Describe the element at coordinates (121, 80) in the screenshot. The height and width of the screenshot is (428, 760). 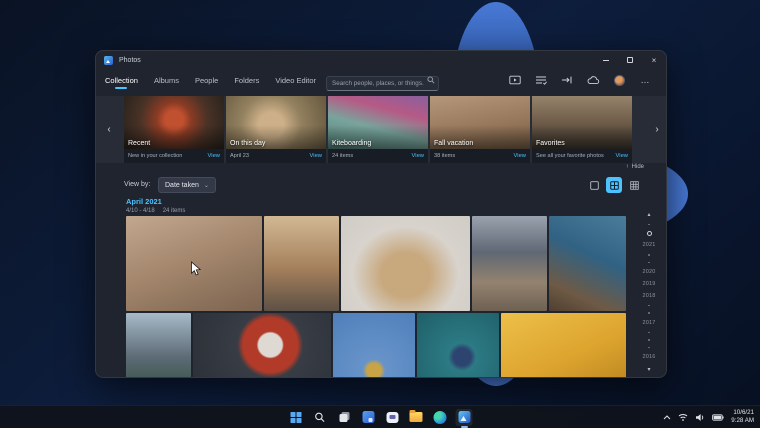
I see `tab-collection: Collection` at that location.